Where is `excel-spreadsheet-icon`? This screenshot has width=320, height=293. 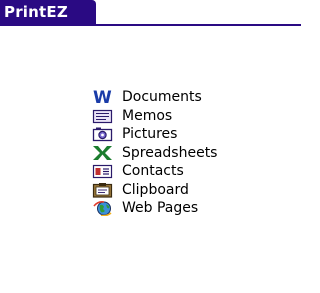
excel-spreadsheet-icon is located at coordinates (104, 153).